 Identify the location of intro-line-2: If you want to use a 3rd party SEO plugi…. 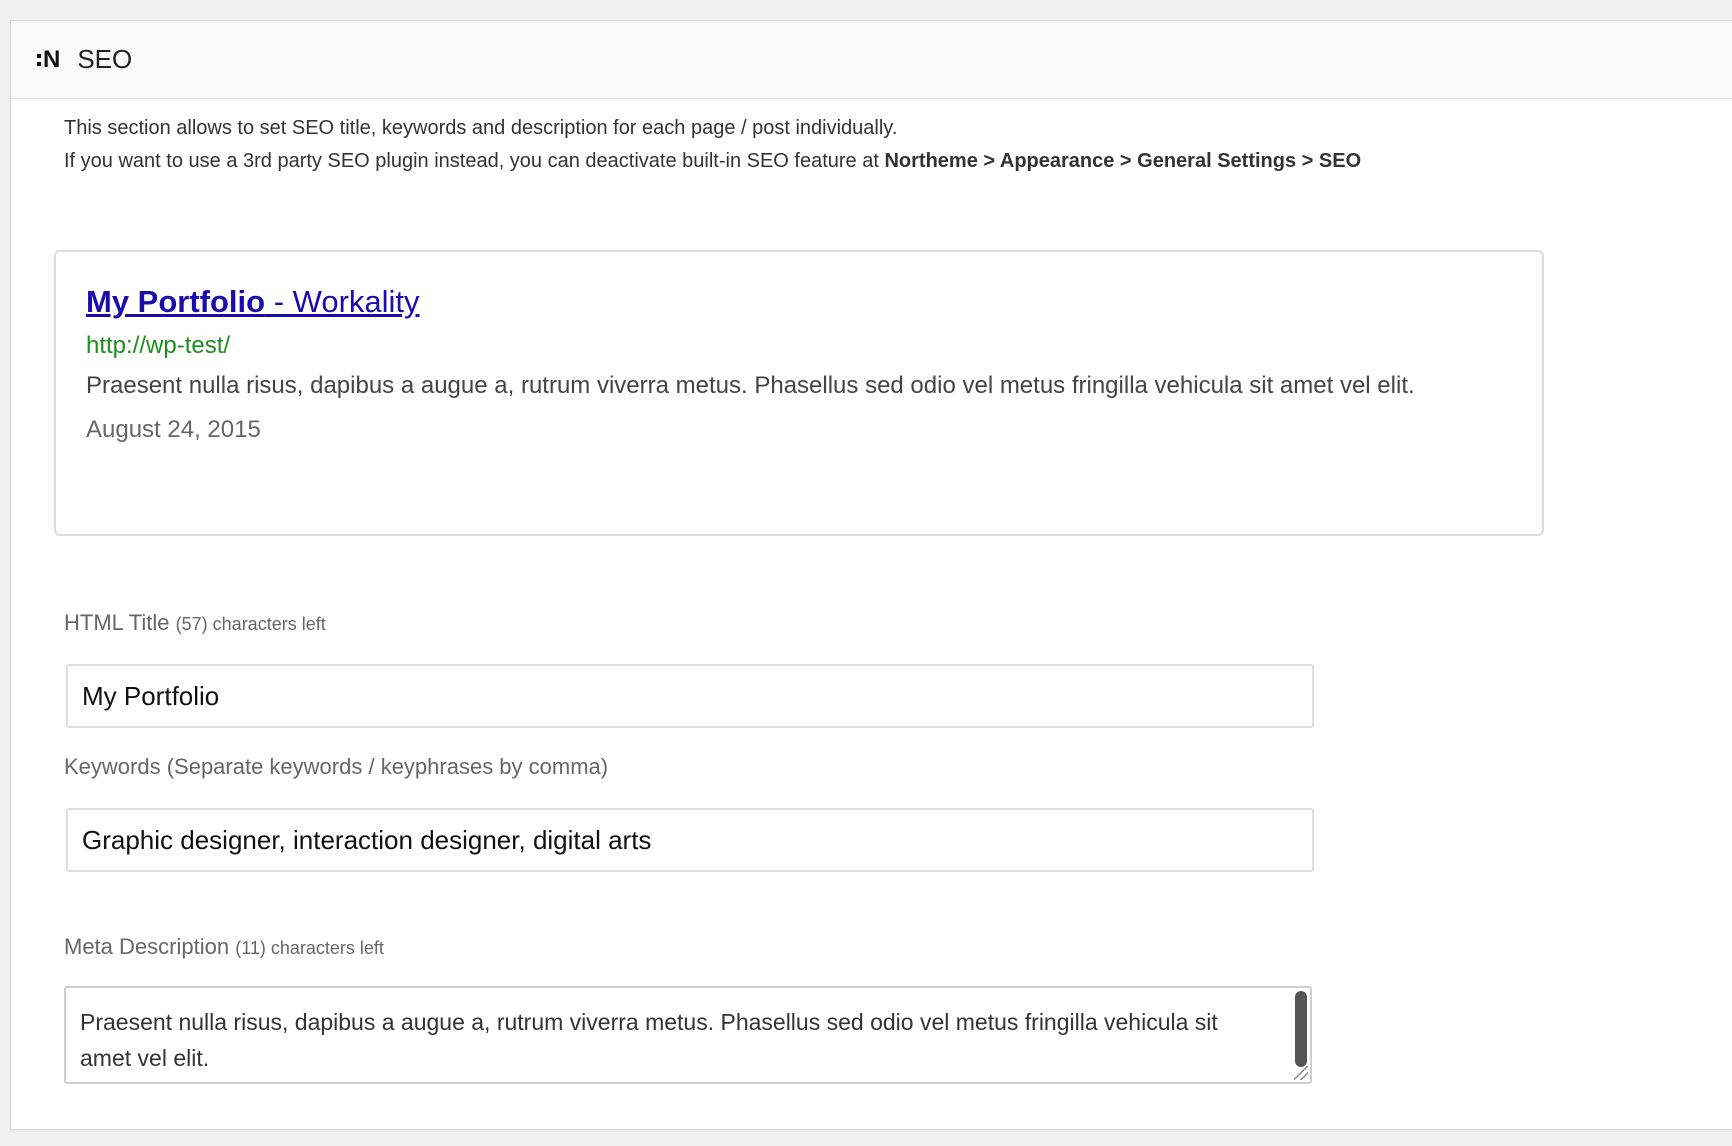
(712, 161).